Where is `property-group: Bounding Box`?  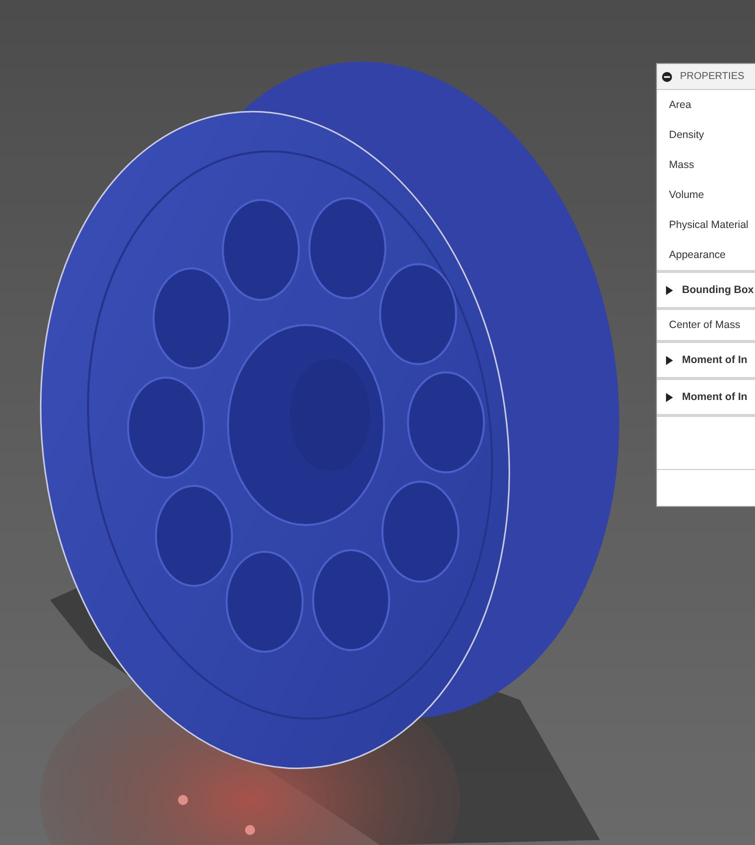
property-group: Bounding Box is located at coordinates (706, 290).